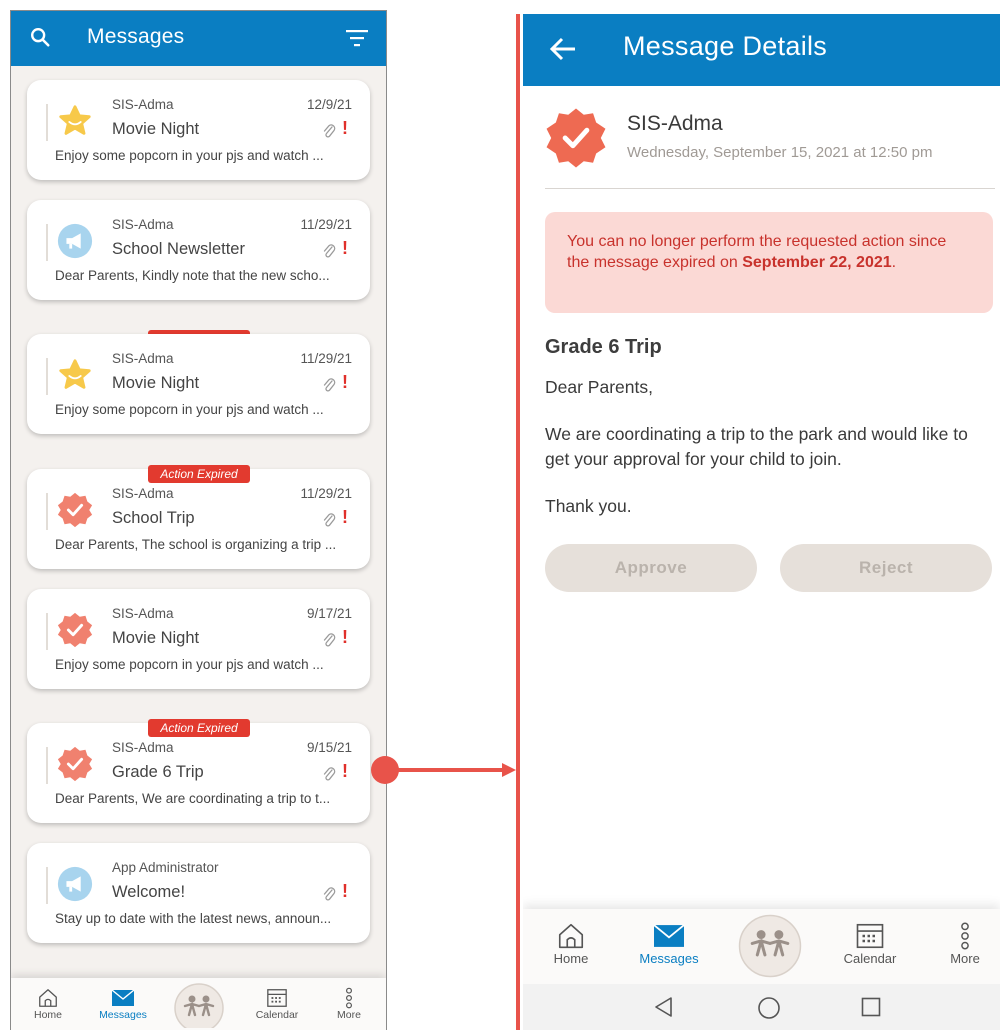 This screenshot has width=1000, height=1030. I want to click on kids-logo-icon, so click(770, 946).